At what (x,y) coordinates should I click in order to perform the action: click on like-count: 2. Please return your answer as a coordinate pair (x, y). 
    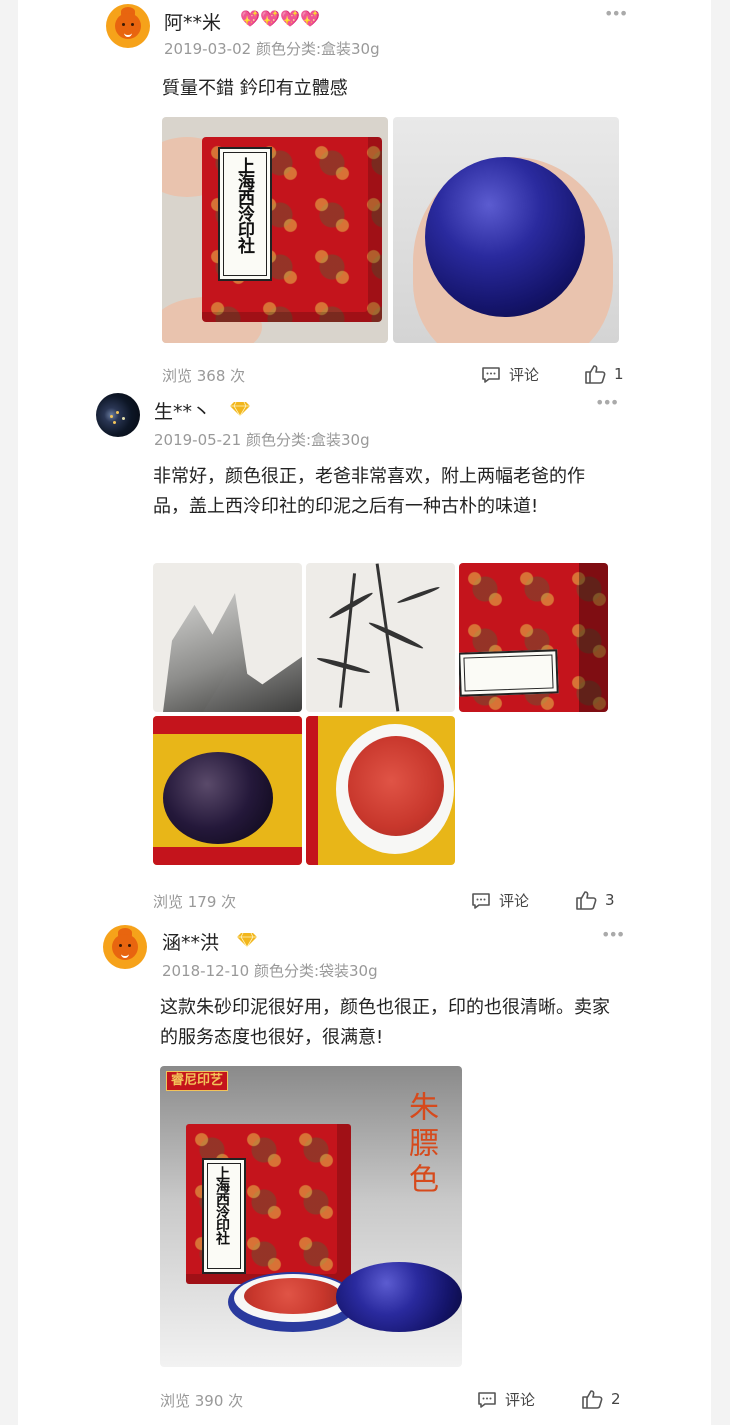
    Looking at the image, I should click on (616, 1399).